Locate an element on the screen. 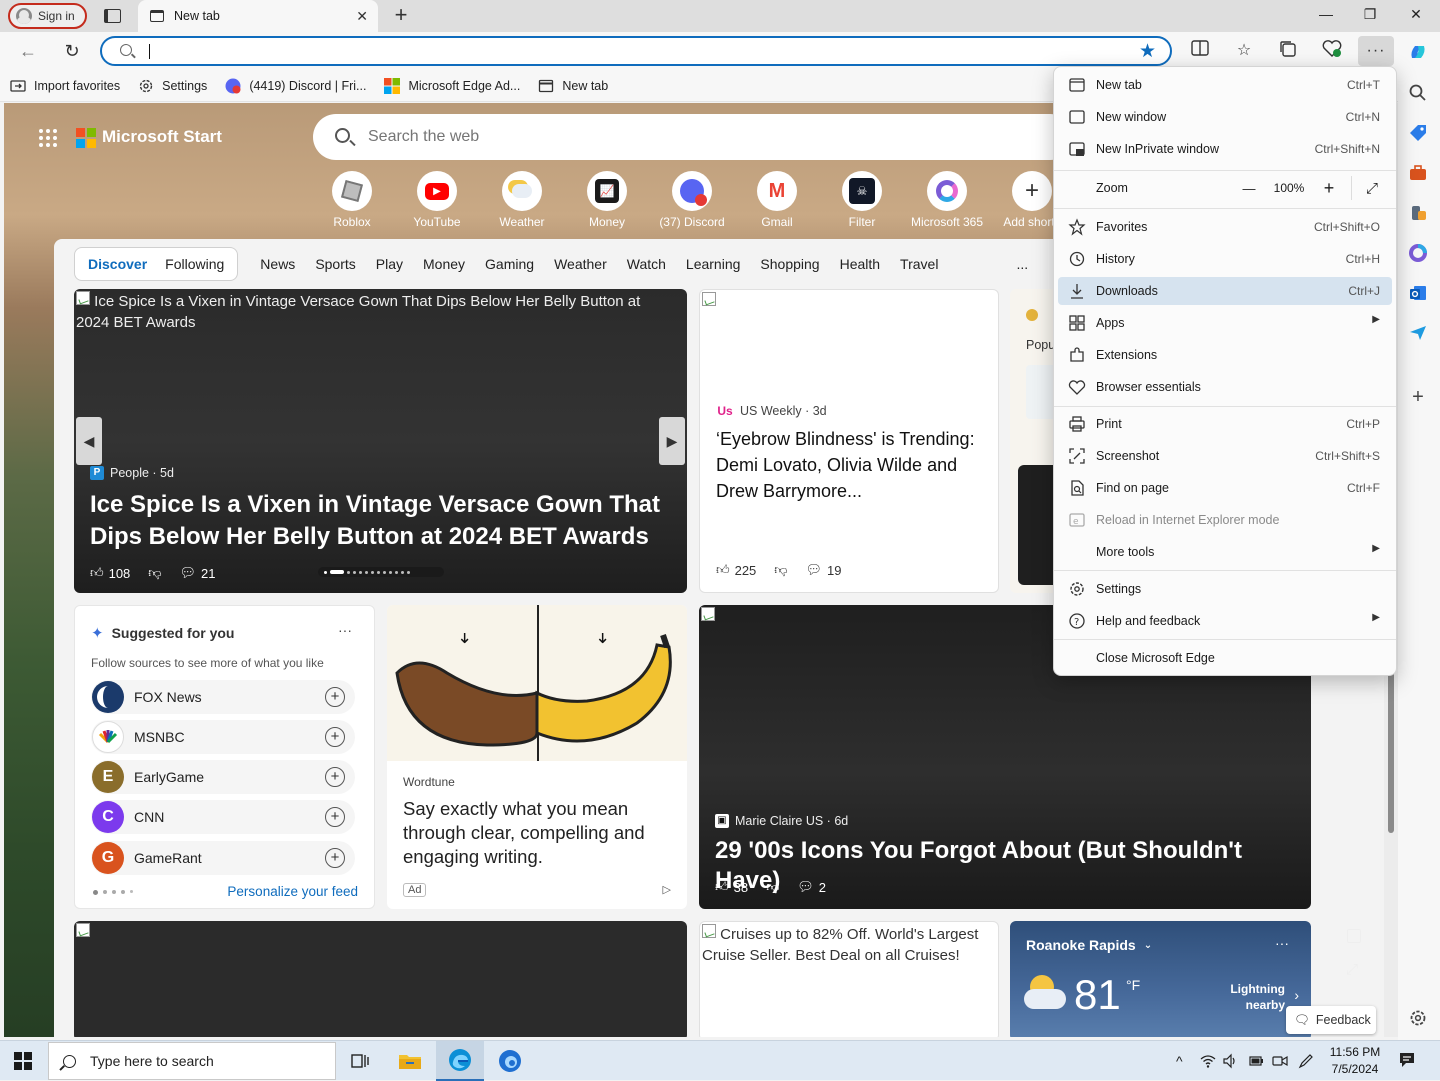 The width and height of the screenshot is (1440, 1081). refresh-icon: ↻ is located at coordinates (72, 51).